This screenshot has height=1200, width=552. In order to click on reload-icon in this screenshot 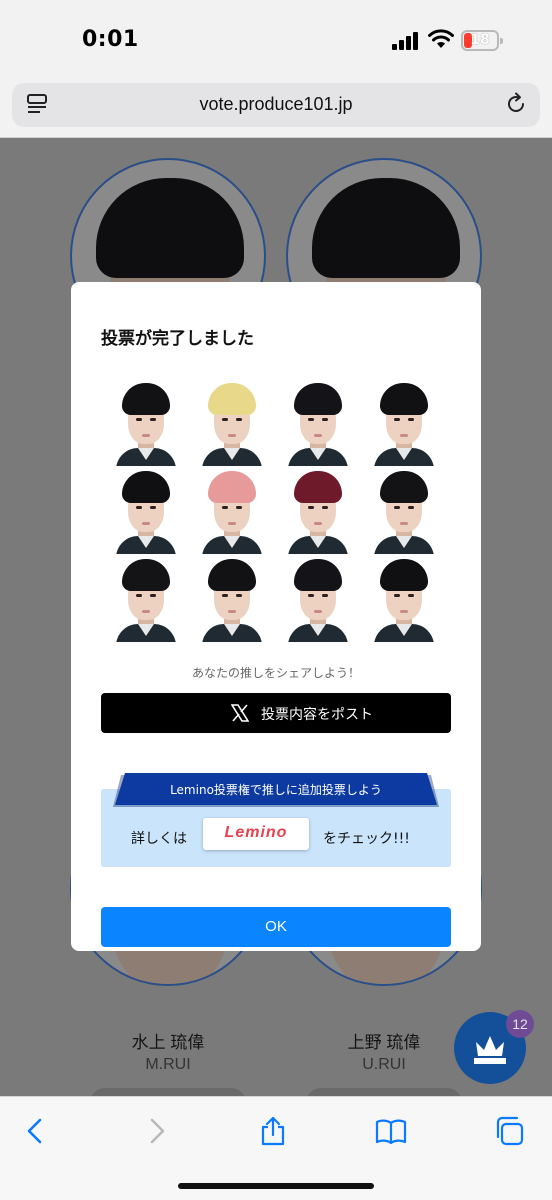, I will do `click(516, 104)`.